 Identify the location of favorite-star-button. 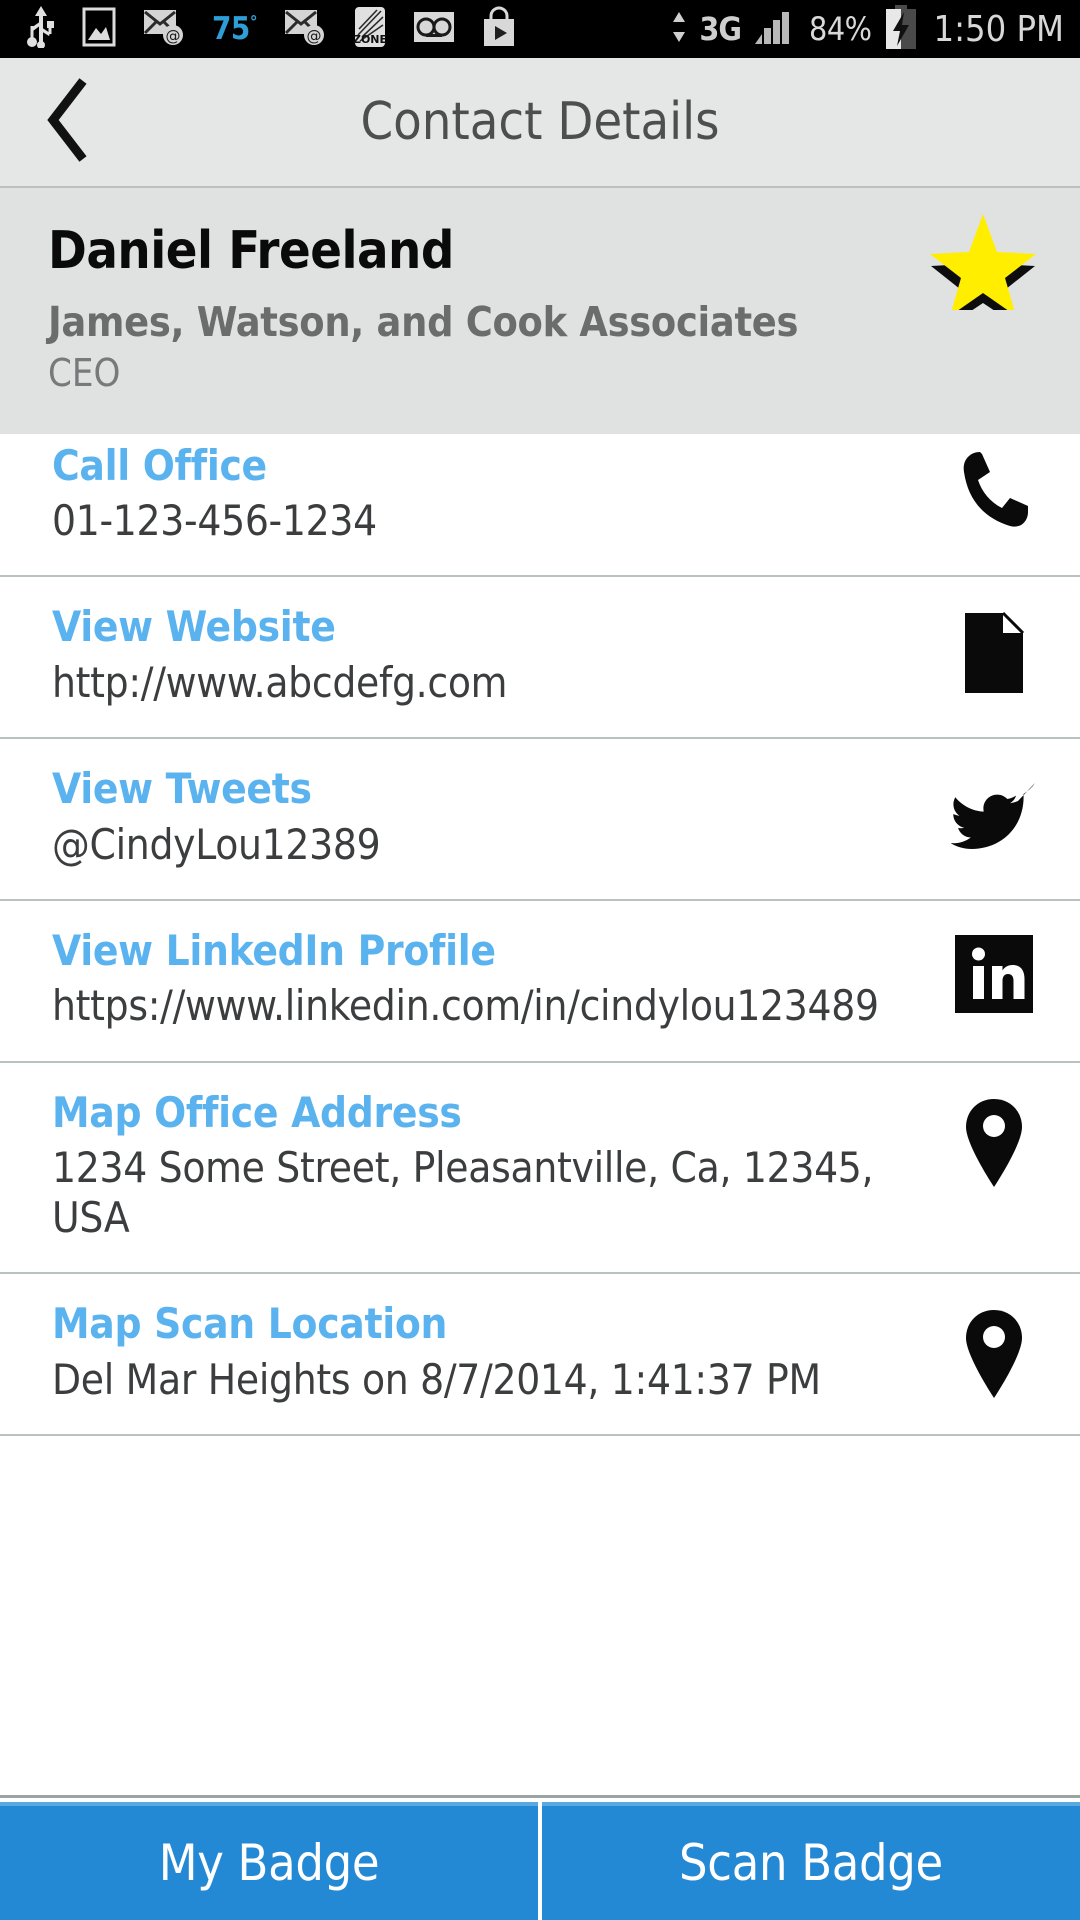
(983, 267).